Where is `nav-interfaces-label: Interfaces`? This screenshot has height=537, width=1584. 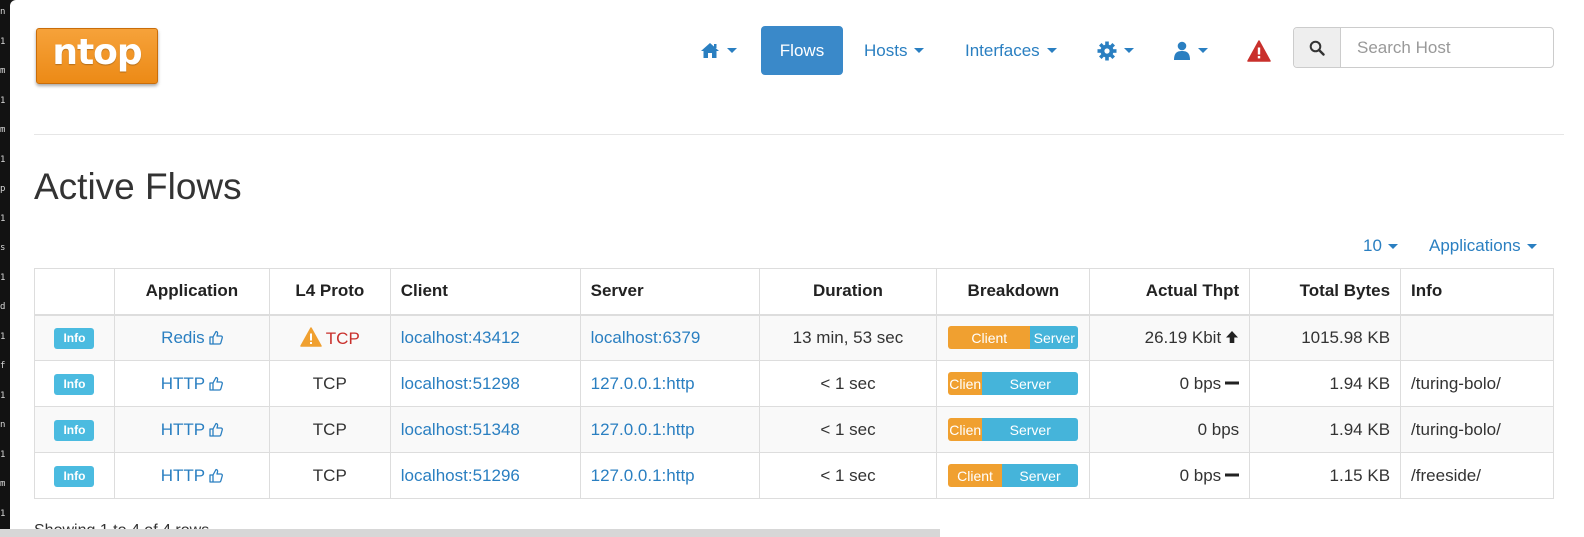 nav-interfaces-label: Interfaces is located at coordinates (1002, 50).